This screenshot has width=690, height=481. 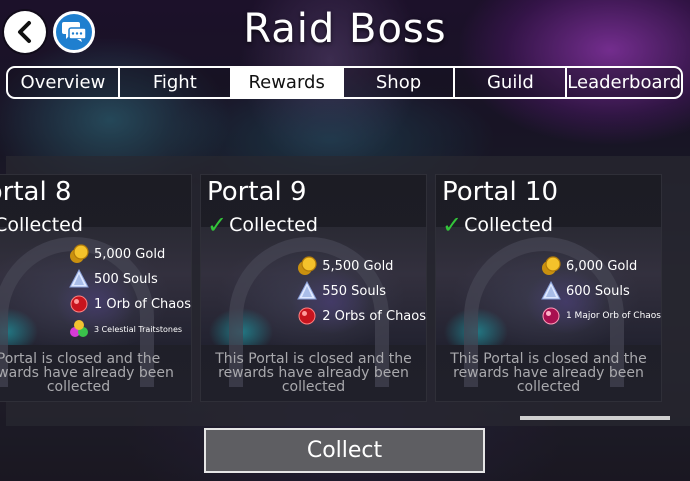 What do you see at coordinates (551, 316) in the screenshot?
I see `major-orb-of-chaos-icon` at bounding box center [551, 316].